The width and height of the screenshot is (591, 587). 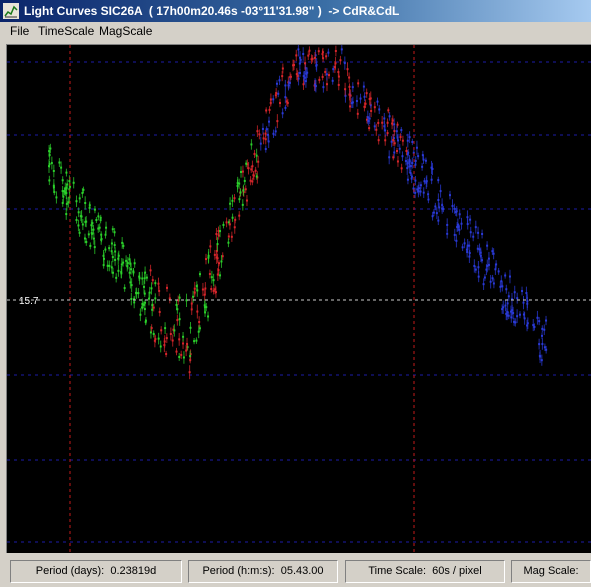 What do you see at coordinates (125, 31) in the screenshot?
I see `menu-magscale: MagScale` at bounding box center [125, 31].